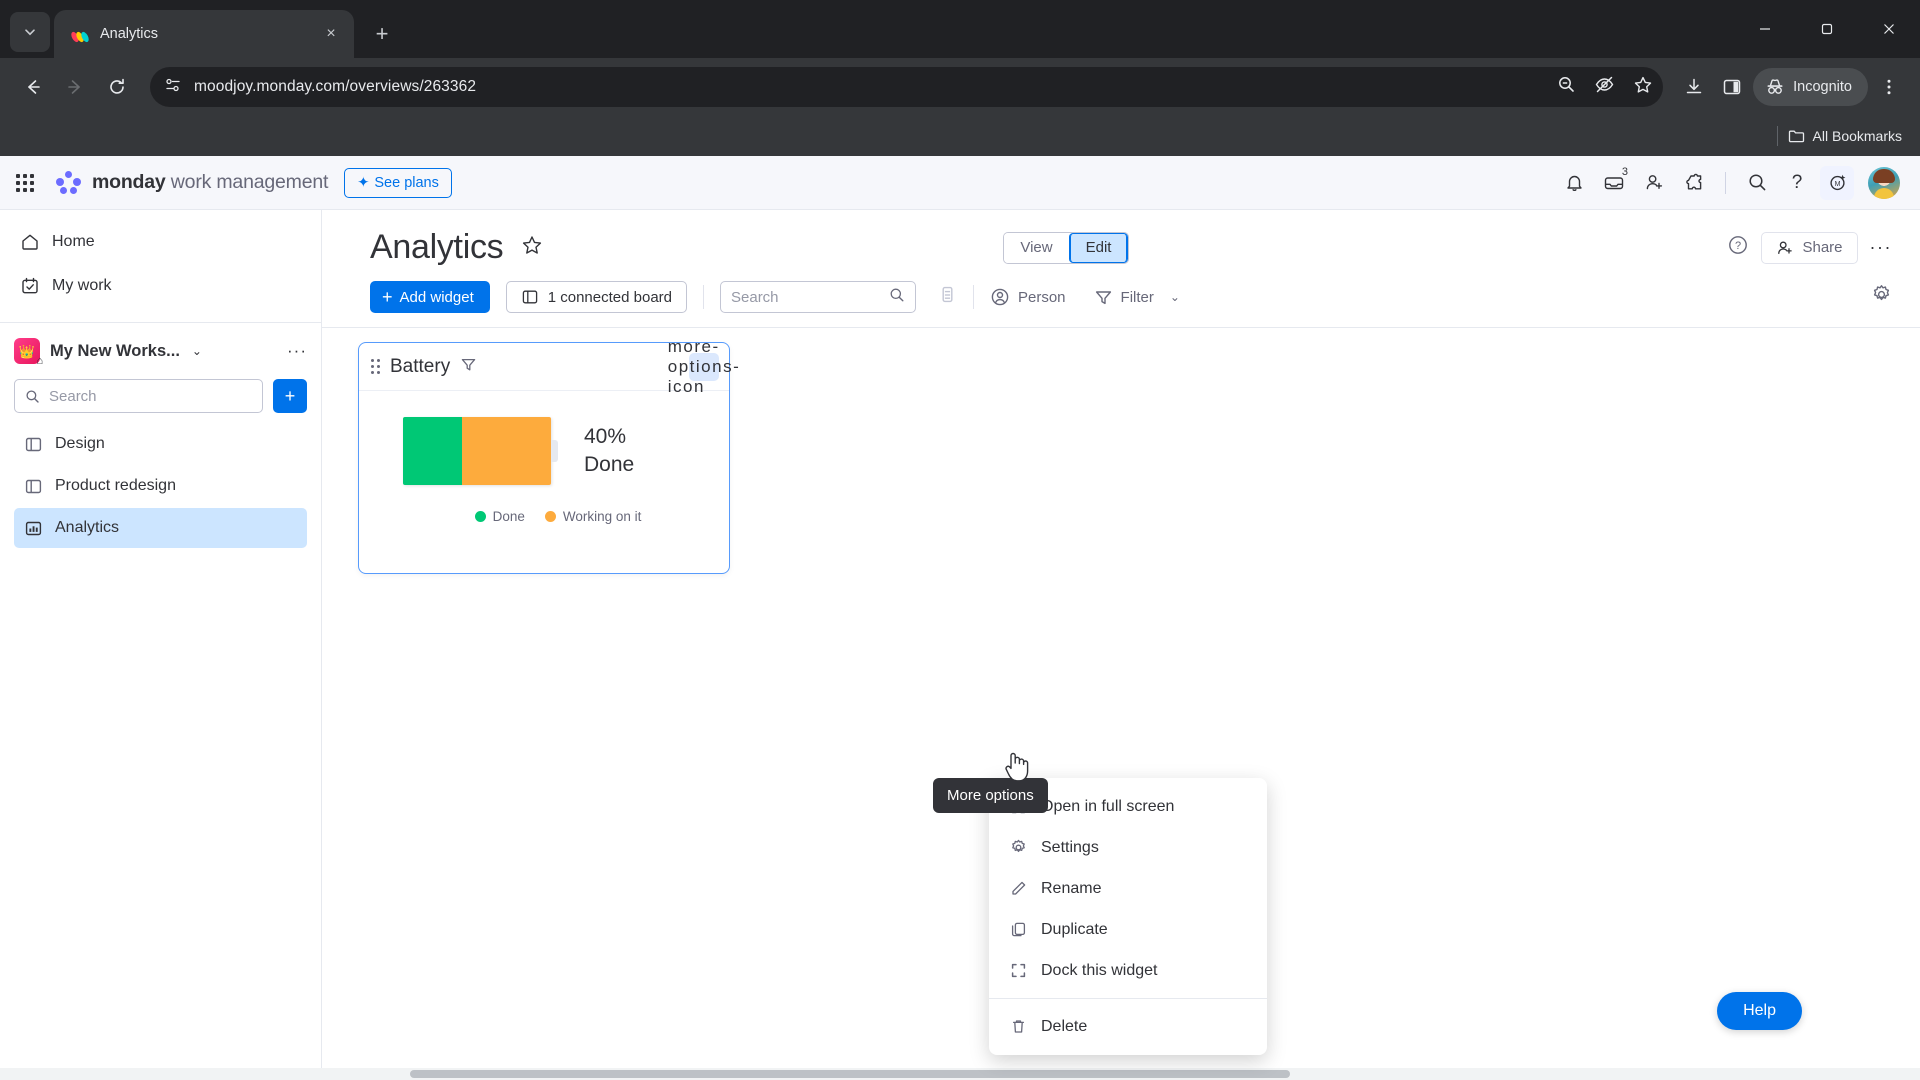 The image size is (1920, 1080). I want to click on workspace-selector: 👑 ⌂ My New Works... ⌄ ···, so click(160, 351).